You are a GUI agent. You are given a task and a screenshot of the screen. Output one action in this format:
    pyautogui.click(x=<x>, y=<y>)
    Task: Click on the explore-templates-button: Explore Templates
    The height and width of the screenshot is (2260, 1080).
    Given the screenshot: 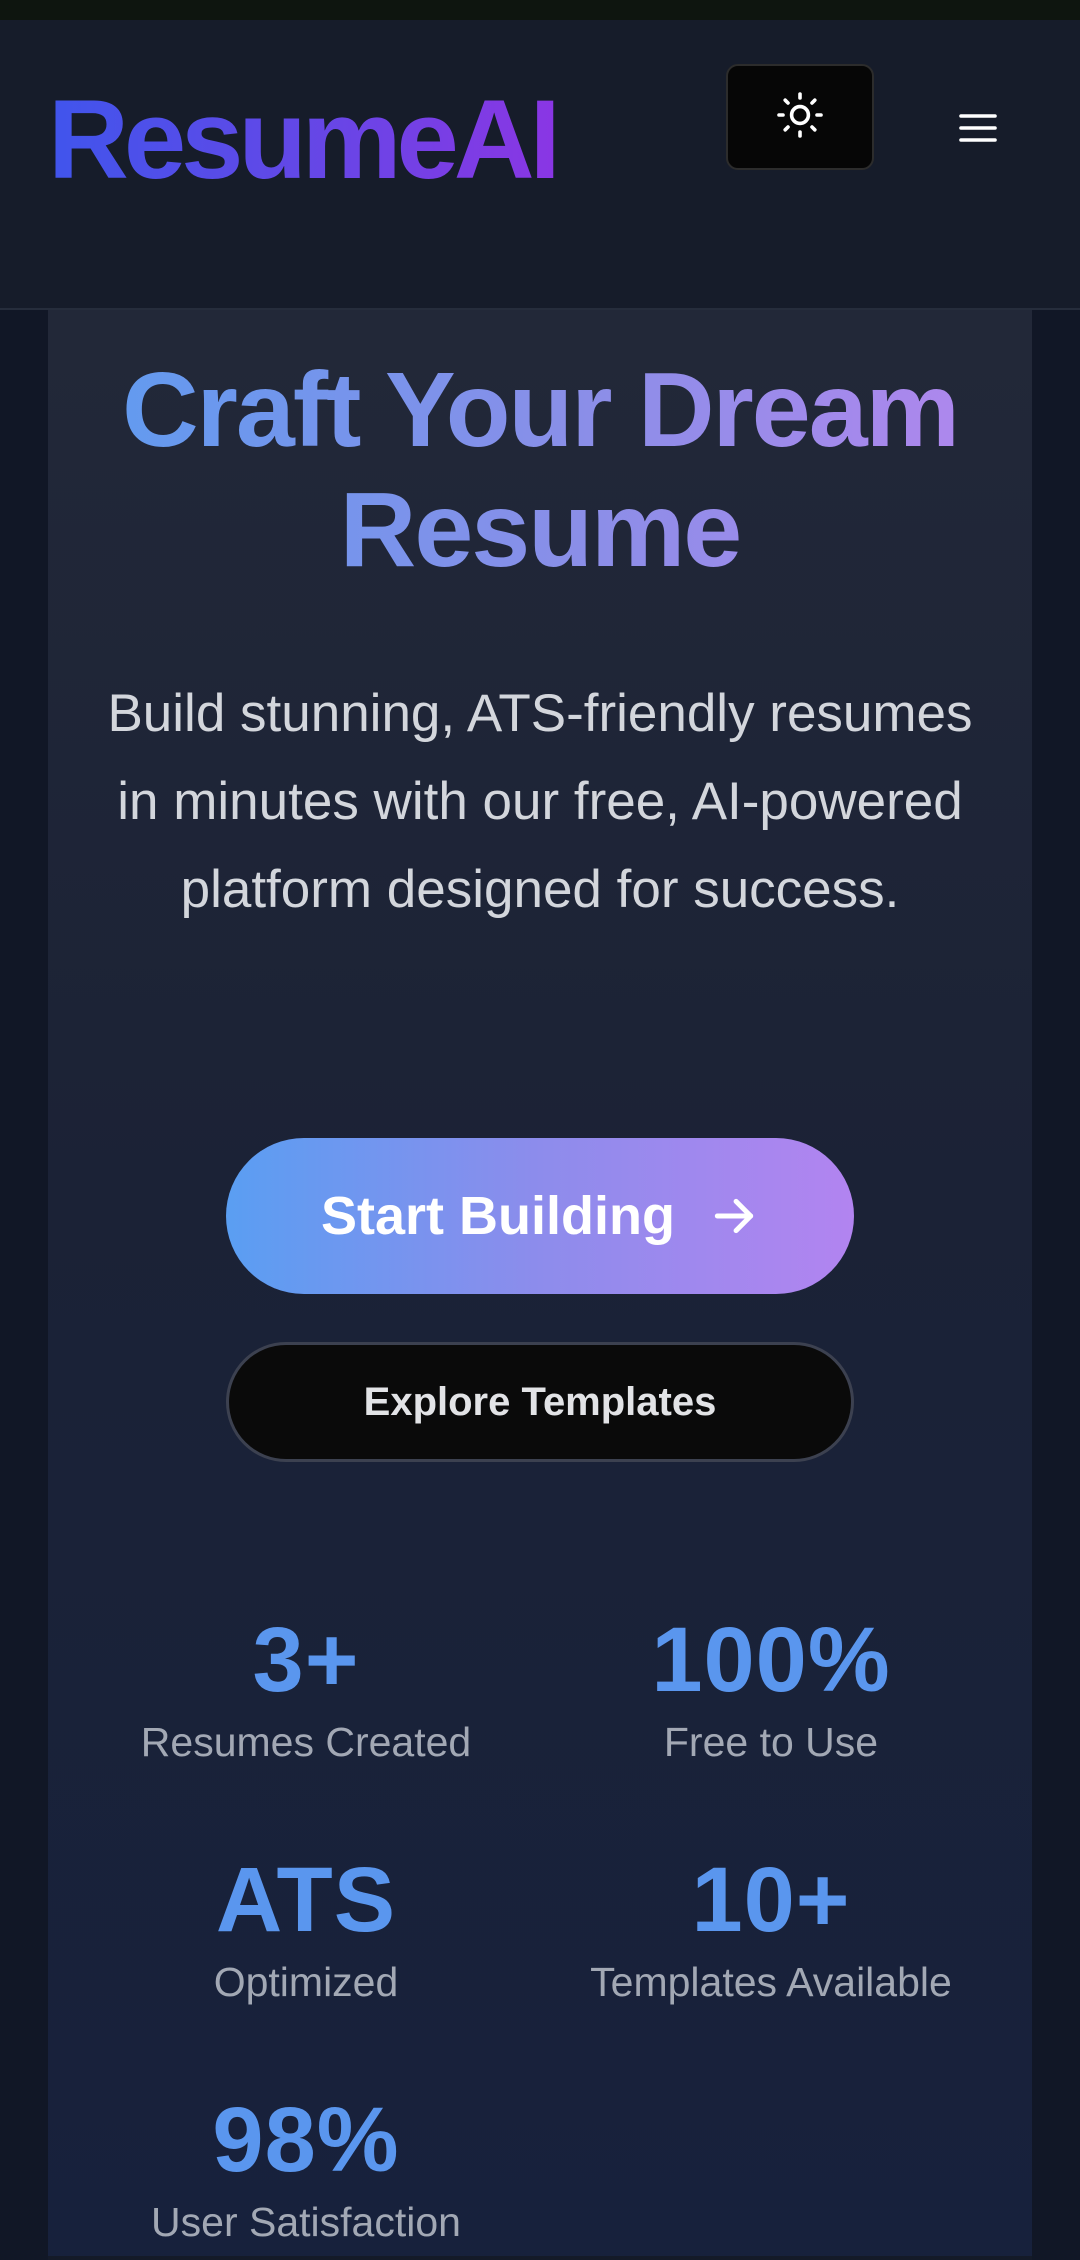 What is the action you would take?
    pyautogui.click(x=540, y=1402)
    